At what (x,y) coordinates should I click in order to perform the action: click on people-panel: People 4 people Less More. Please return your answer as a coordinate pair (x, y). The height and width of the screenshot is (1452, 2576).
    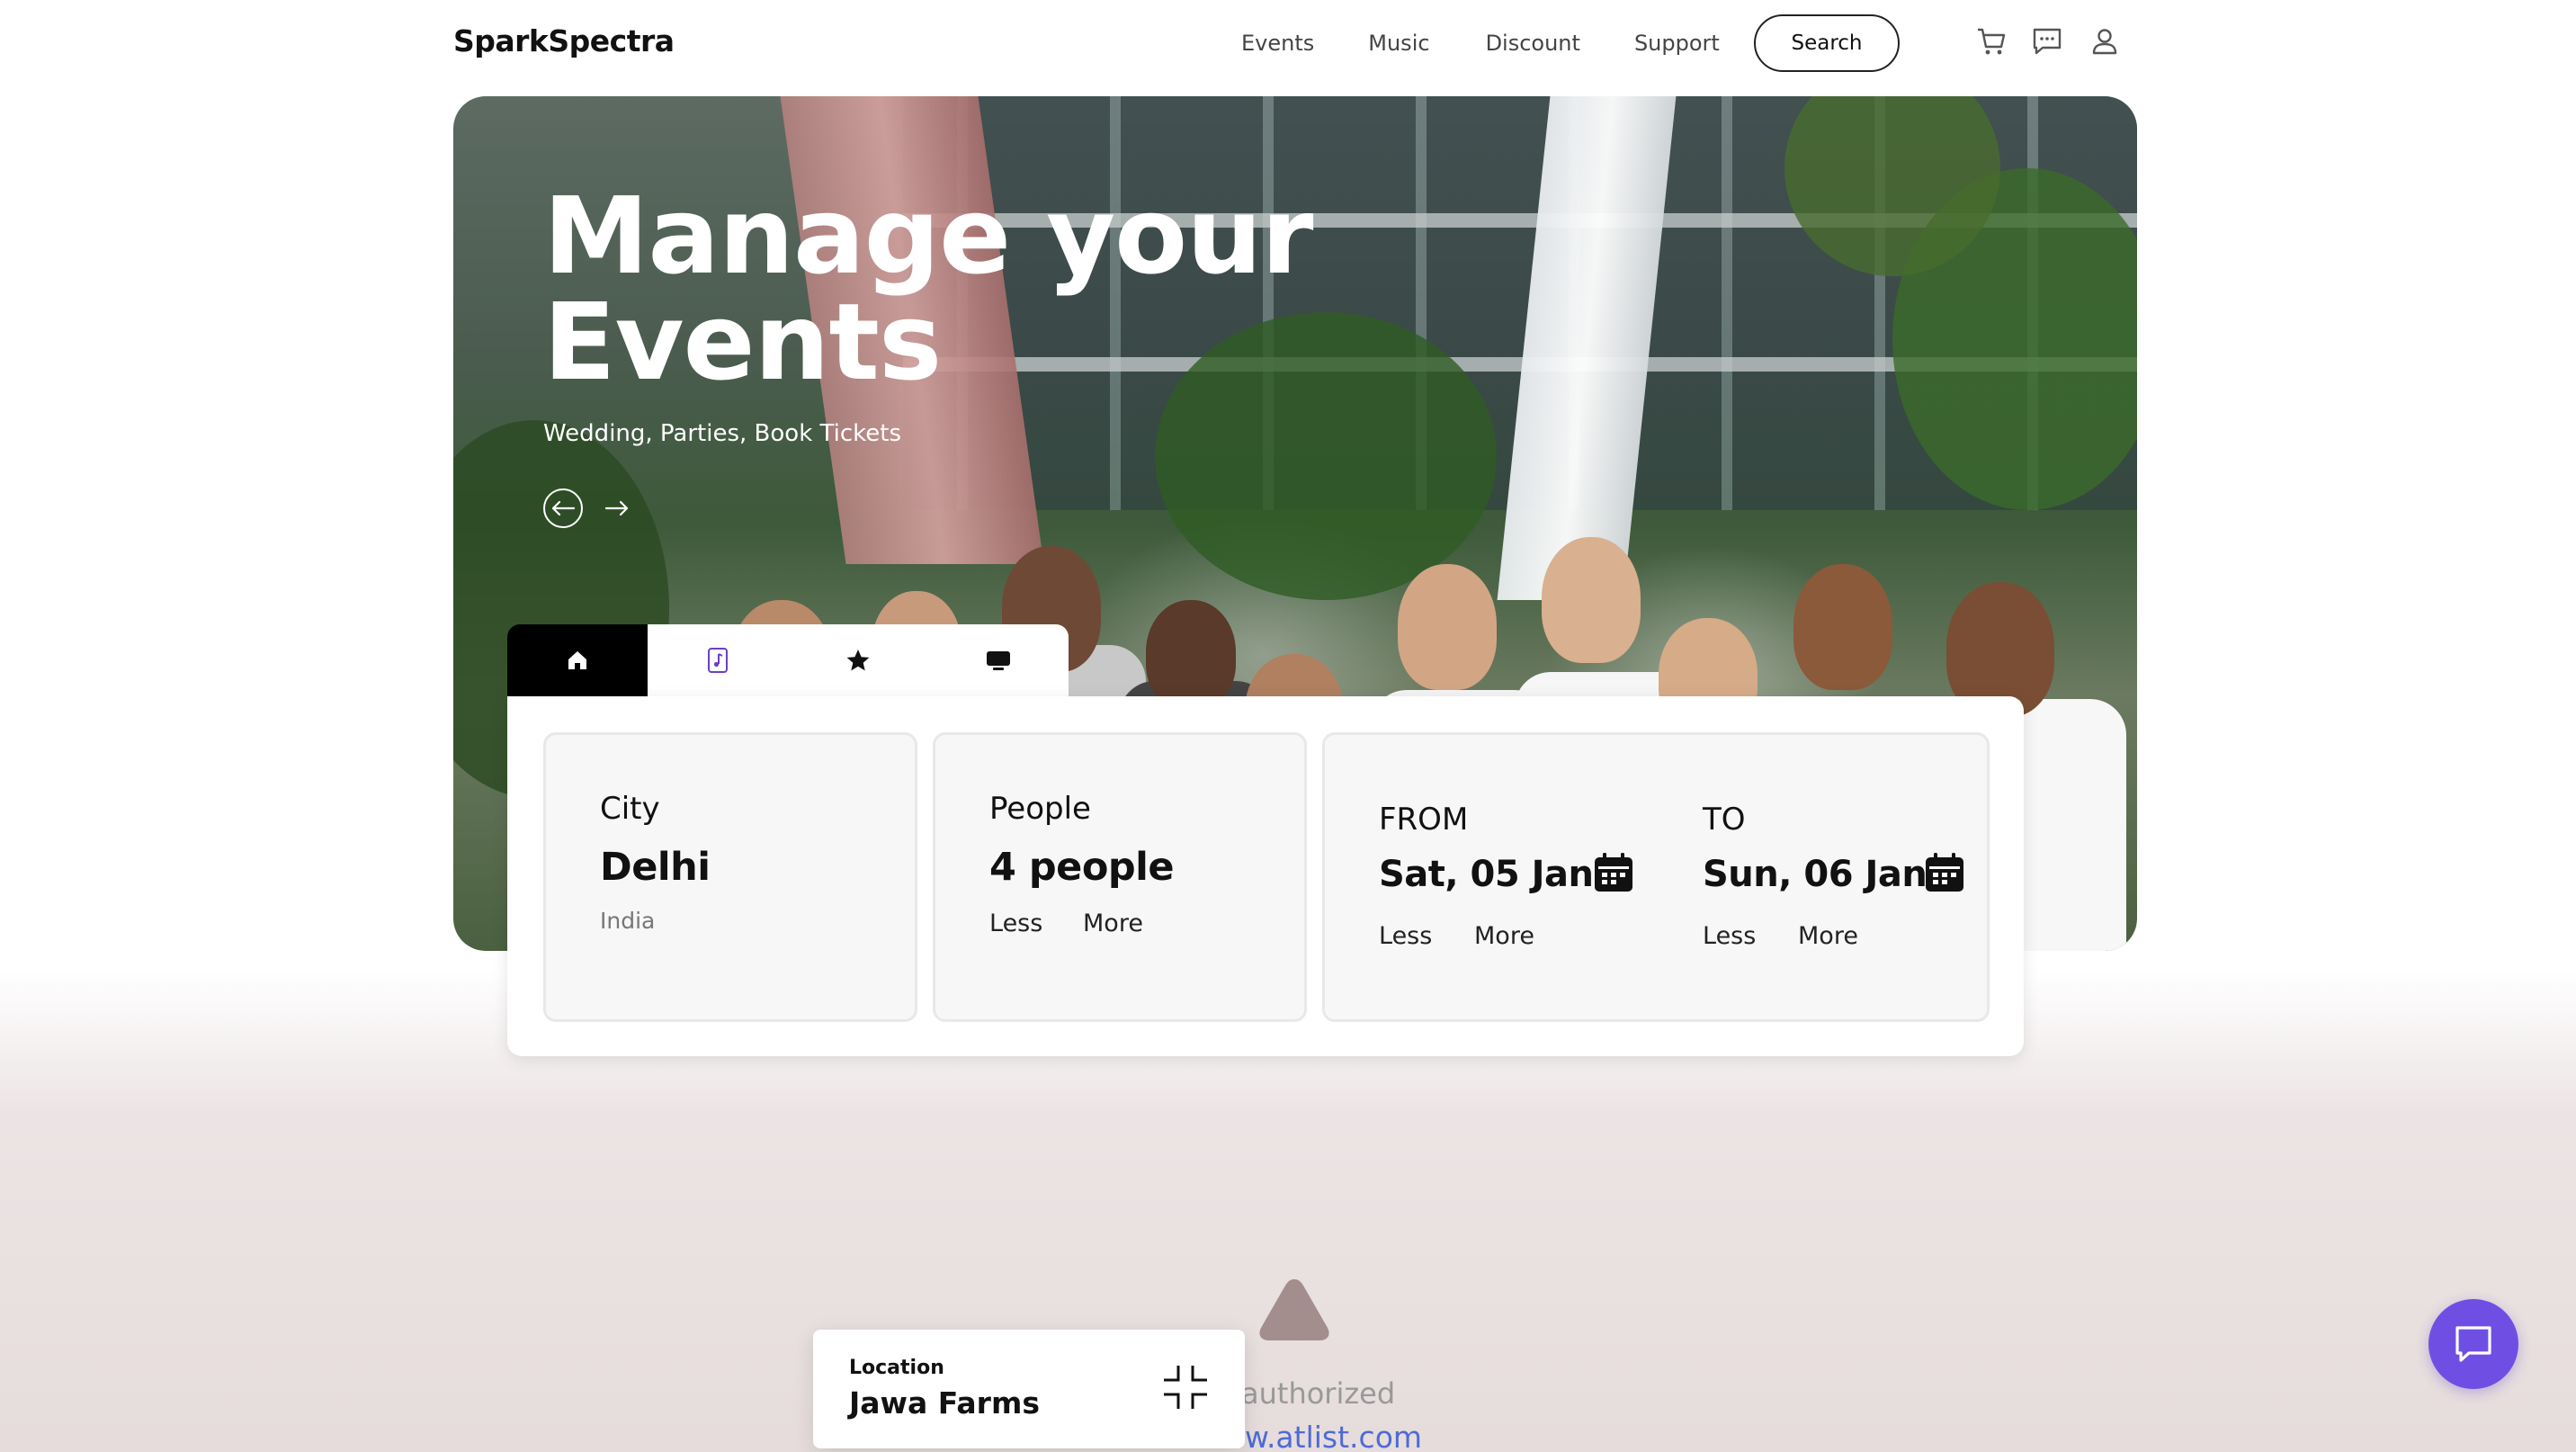
    Looking at the image, I should click on (1120, 877).